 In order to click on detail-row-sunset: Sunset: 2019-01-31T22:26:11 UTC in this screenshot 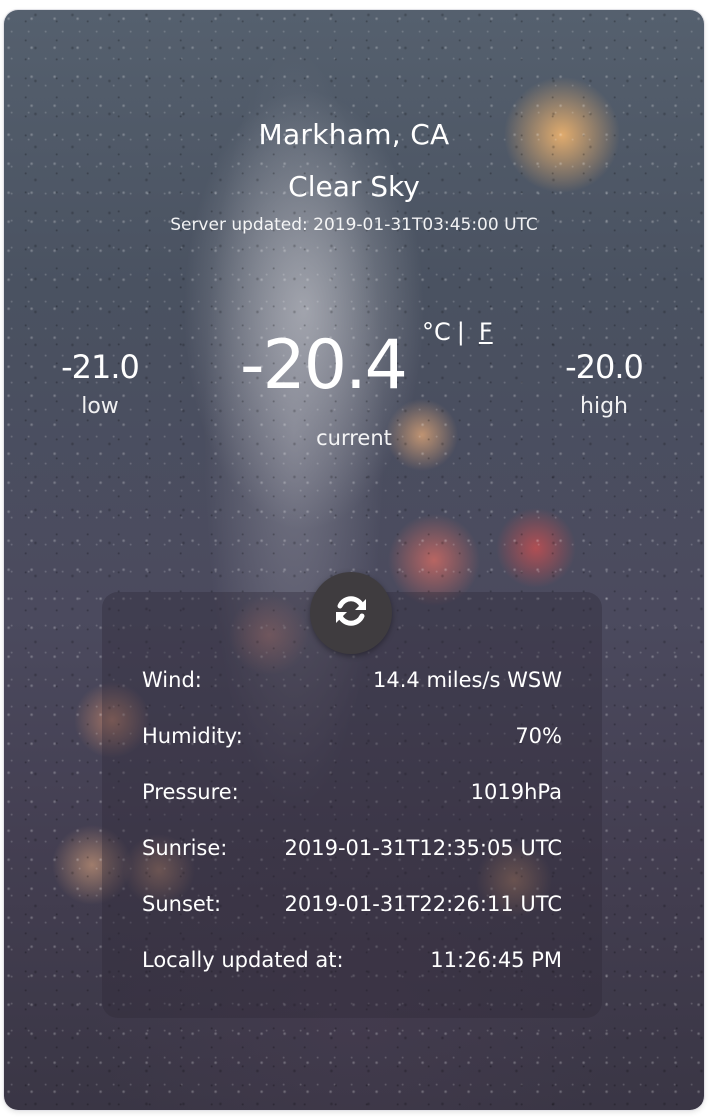, I will do `click(352, 904)`.